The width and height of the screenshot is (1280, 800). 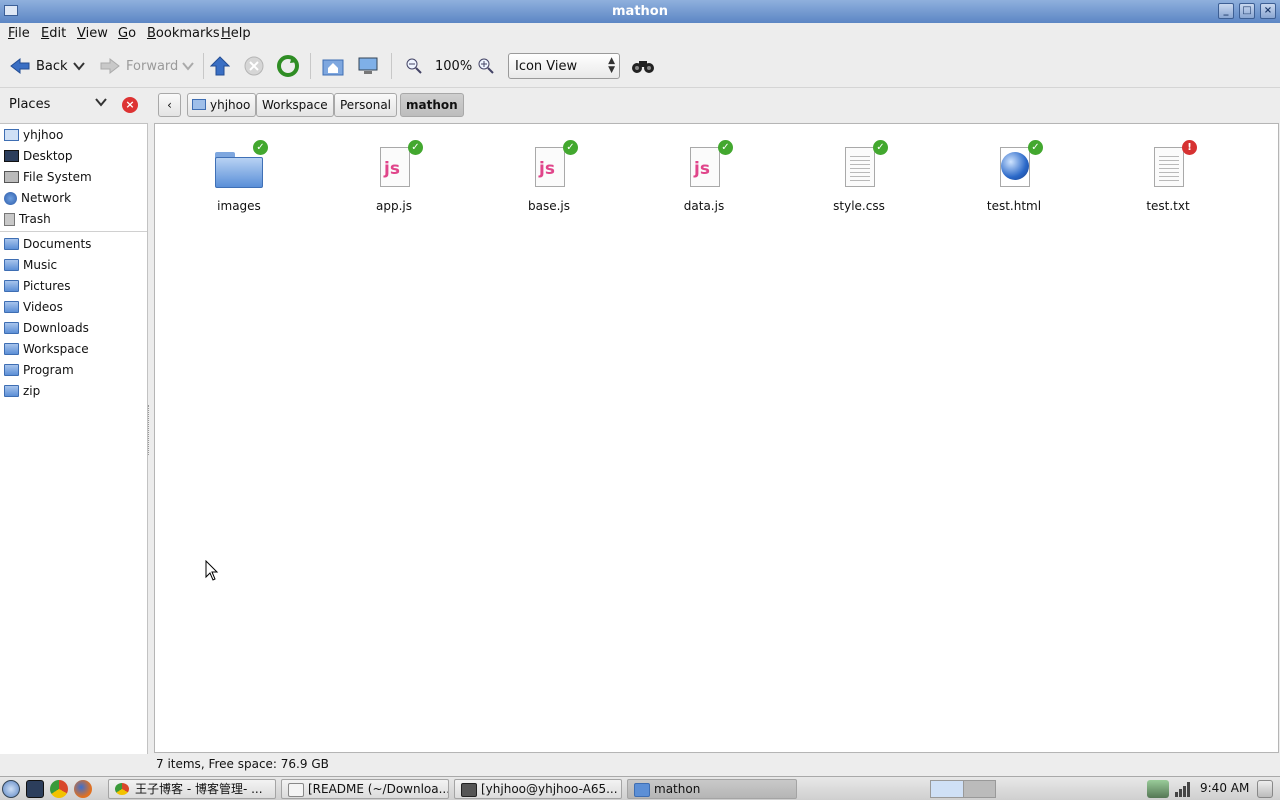 I want to click on sidebar-item-label: Videos, so click(x=43, y=307).